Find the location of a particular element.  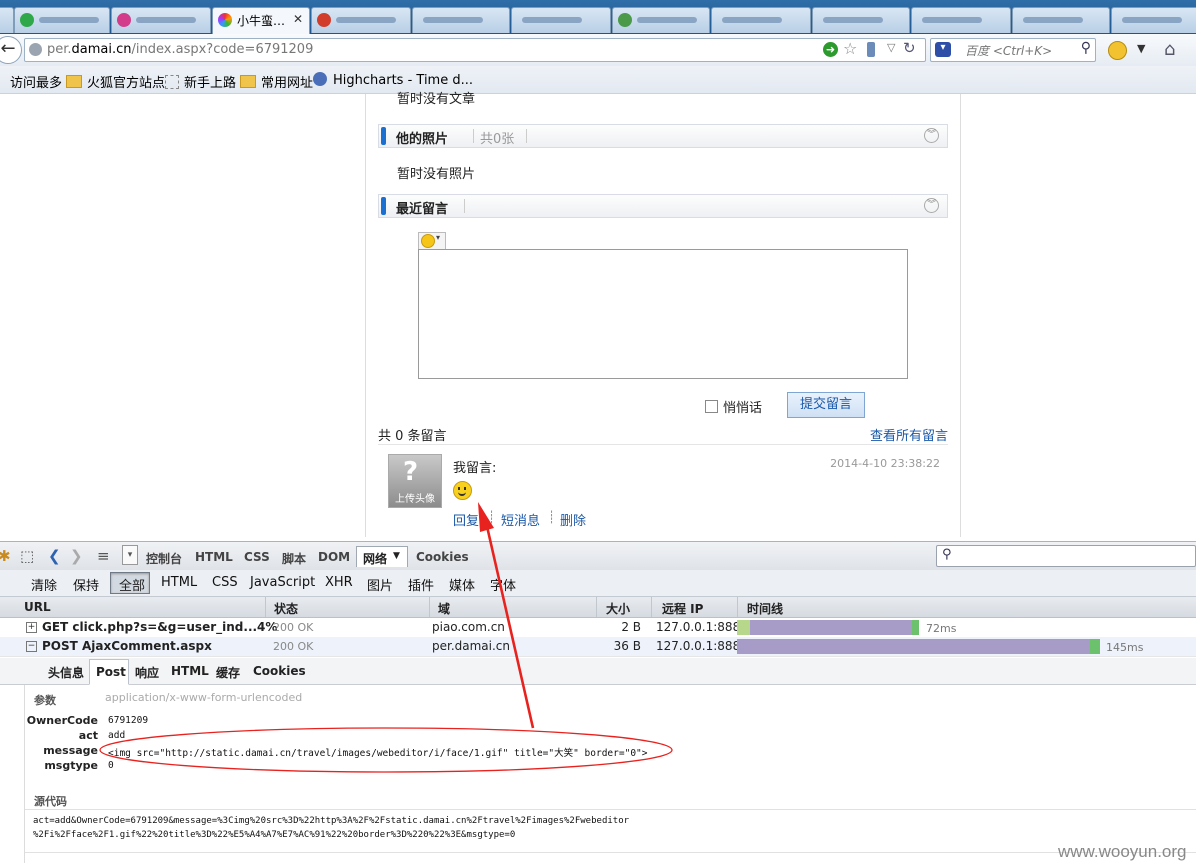

tab-close-icon: ✕ is located at coordinates (298, 19).